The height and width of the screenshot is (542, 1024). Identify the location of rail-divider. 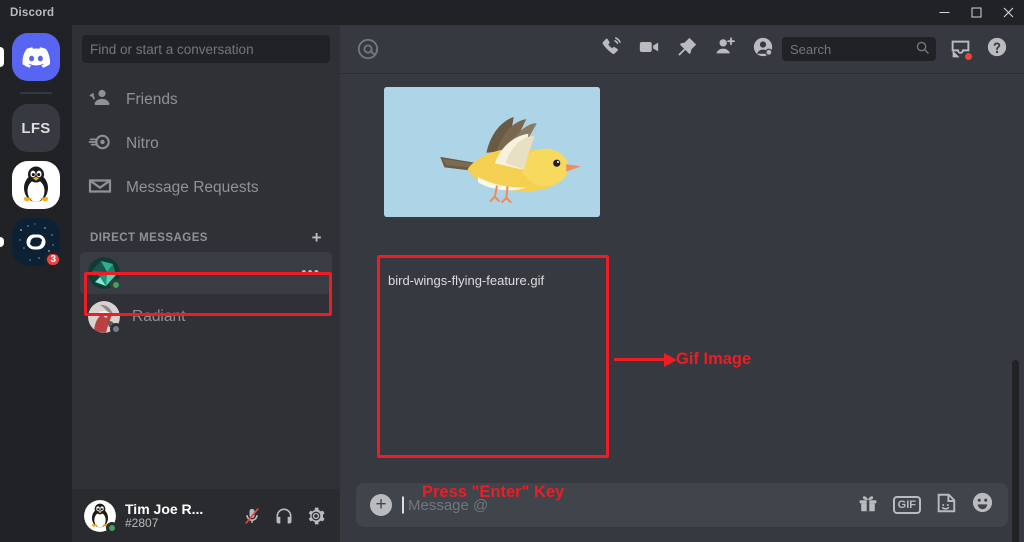
(36, 93).